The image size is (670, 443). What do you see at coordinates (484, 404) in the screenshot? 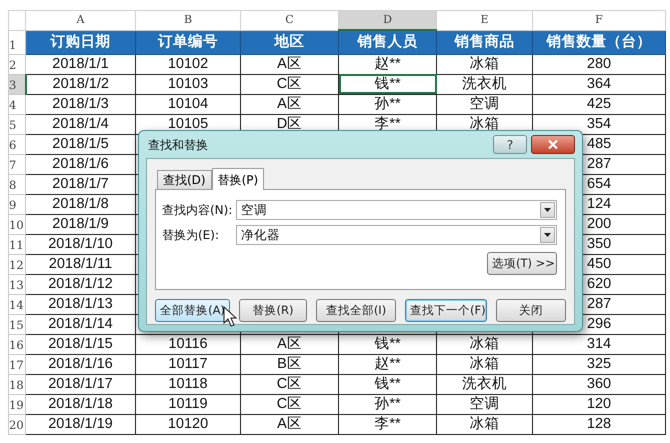
I see `table-cell: 空调` at bounding box center [484, 404].